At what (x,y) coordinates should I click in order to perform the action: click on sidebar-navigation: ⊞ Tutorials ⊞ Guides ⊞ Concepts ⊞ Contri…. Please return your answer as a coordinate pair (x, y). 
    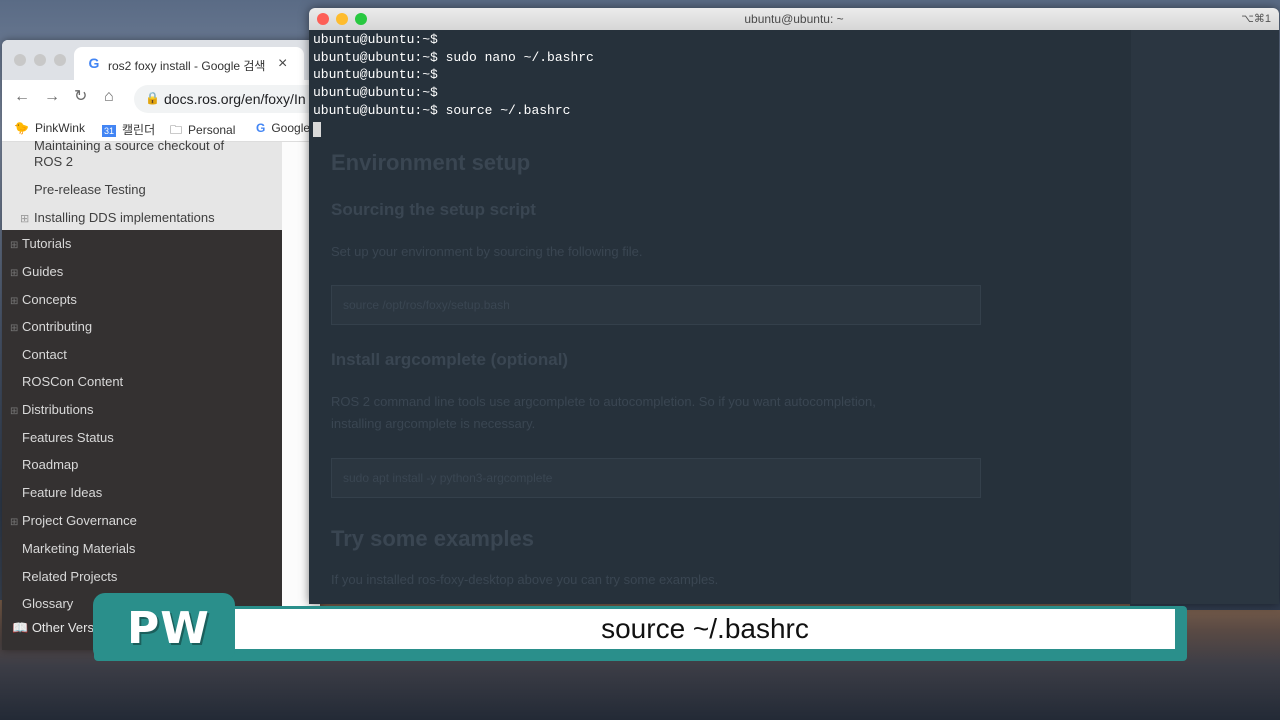
    Looking at the image, I should click on (142, 440).